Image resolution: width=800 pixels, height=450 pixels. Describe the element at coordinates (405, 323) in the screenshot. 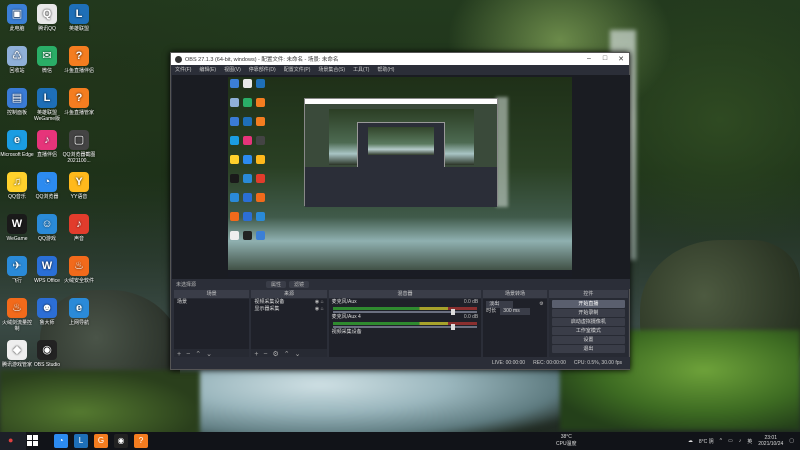

I see `volume-meter` at that location.